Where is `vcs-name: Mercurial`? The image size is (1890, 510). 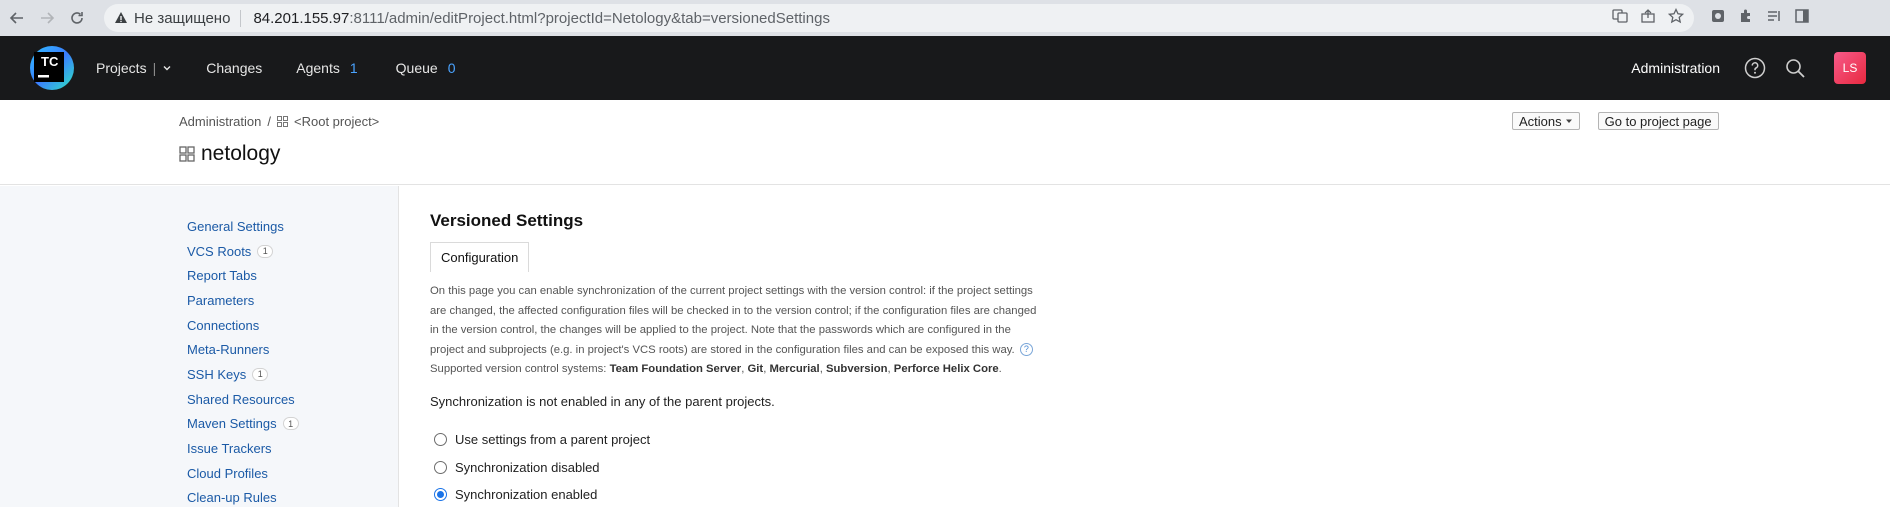 vcs-name: Mercurial is located at coordinates (794, 369).